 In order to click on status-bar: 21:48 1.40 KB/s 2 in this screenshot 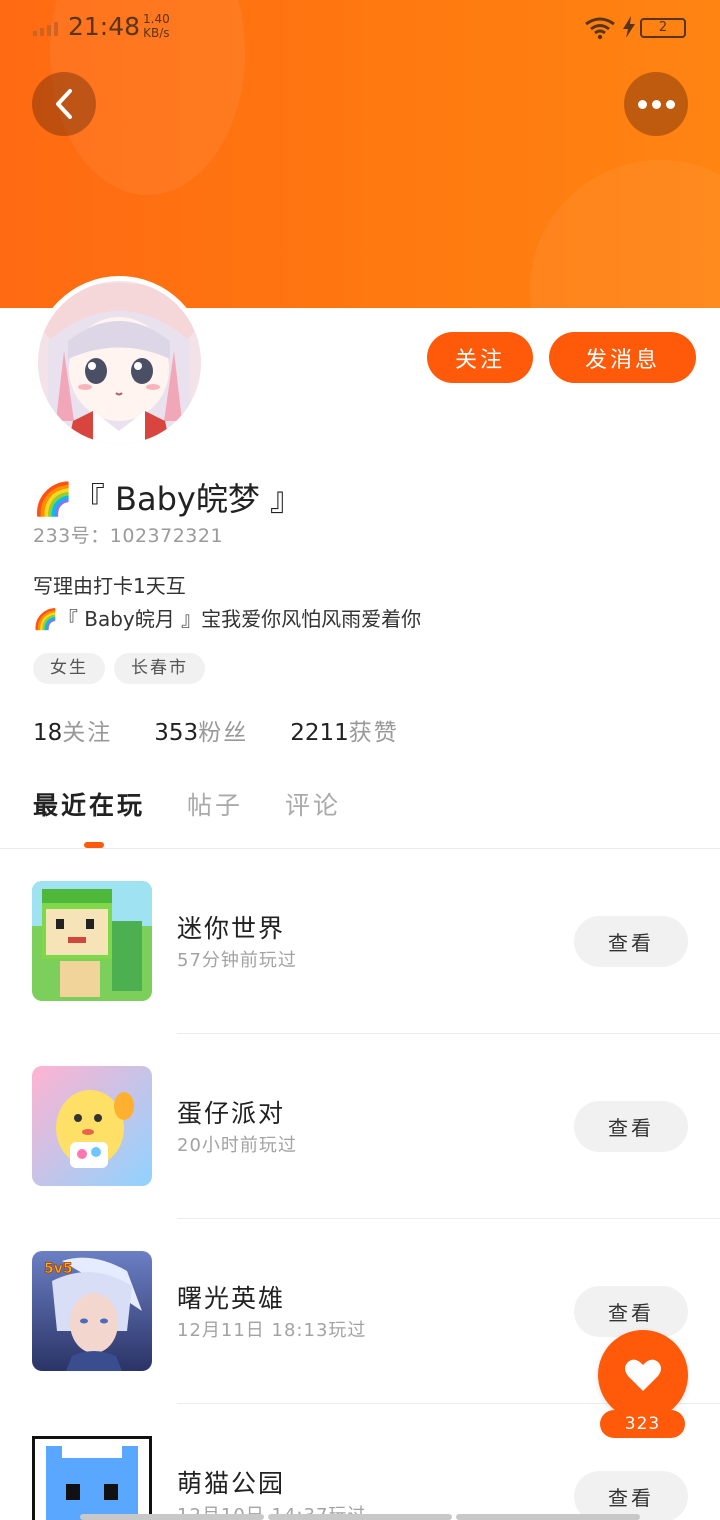, I will do `click(360, 28)`.